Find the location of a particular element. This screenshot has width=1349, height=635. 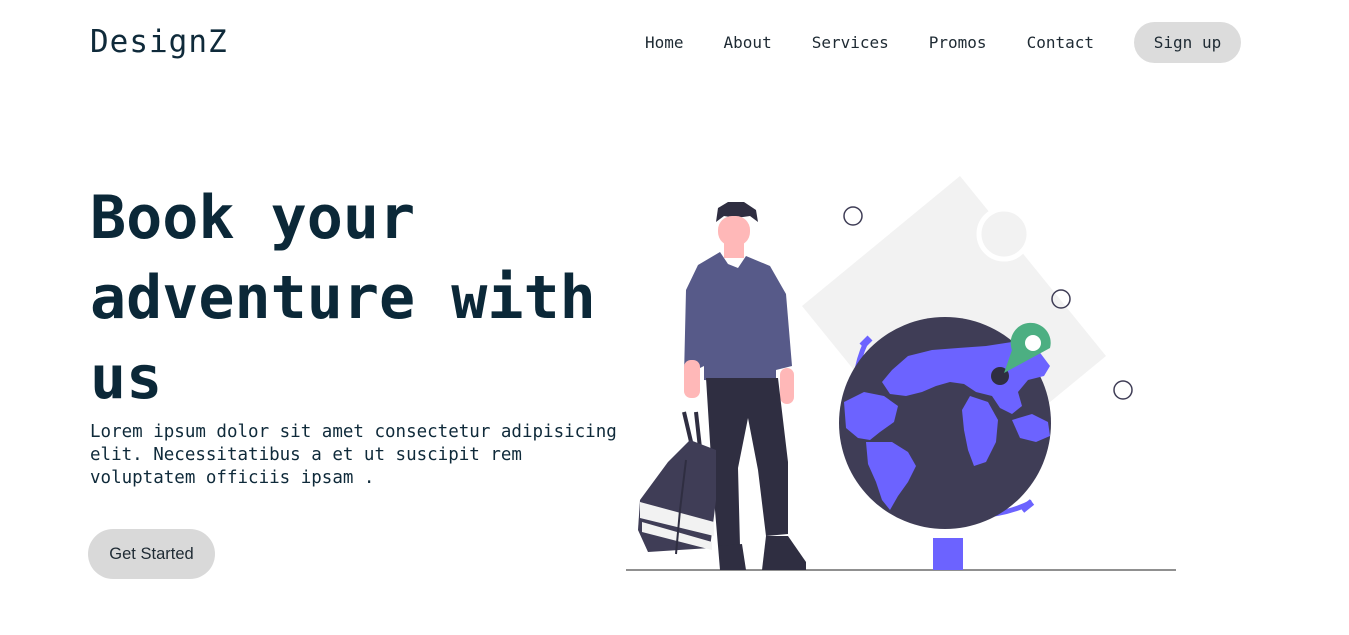

nav-link-about: About is located at coordinates (748, 42).